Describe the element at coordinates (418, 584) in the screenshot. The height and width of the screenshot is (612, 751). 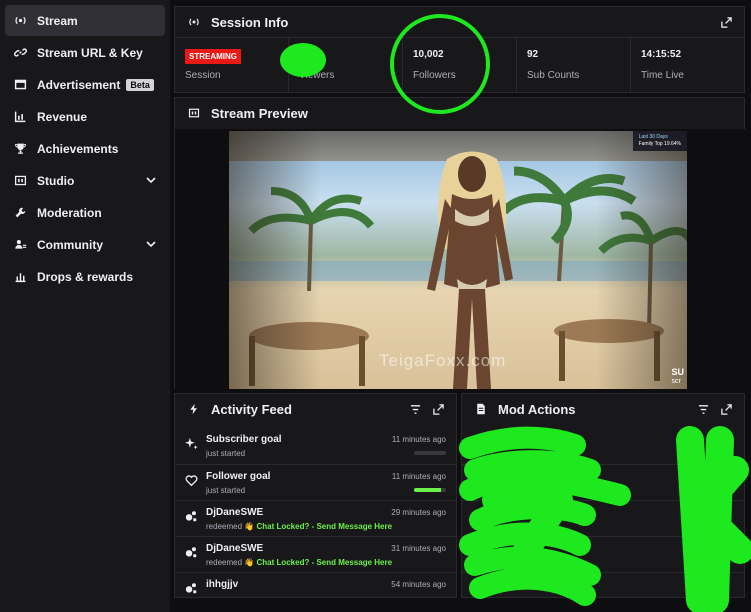
I see `activity-time: 54 minutes ago` at that location.